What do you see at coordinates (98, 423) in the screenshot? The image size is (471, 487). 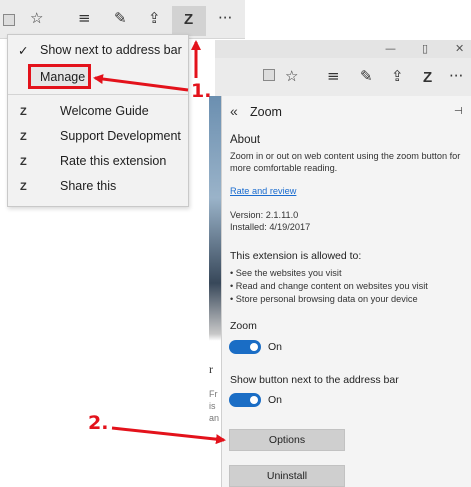 I see `step-2-label: 2.` at bounding box center [98, 423].